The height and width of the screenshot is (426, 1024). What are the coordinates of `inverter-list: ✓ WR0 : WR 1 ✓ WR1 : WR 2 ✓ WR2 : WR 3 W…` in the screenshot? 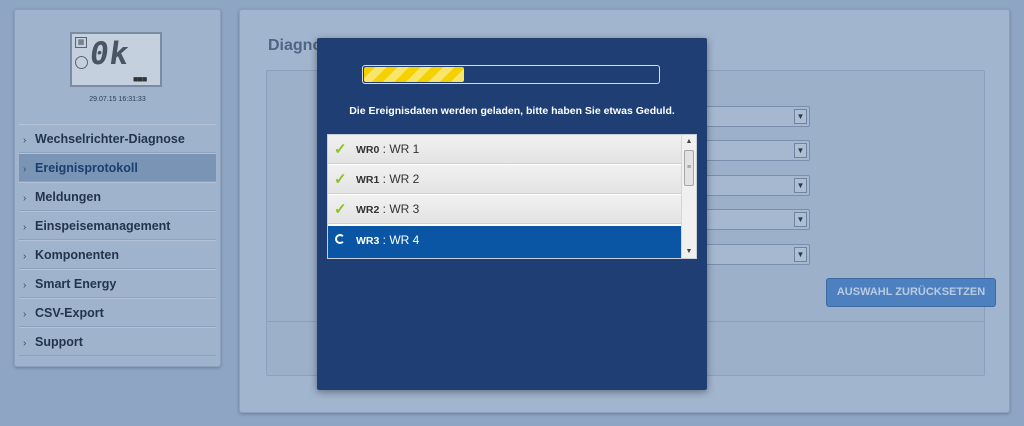 It's located at (512, 196).